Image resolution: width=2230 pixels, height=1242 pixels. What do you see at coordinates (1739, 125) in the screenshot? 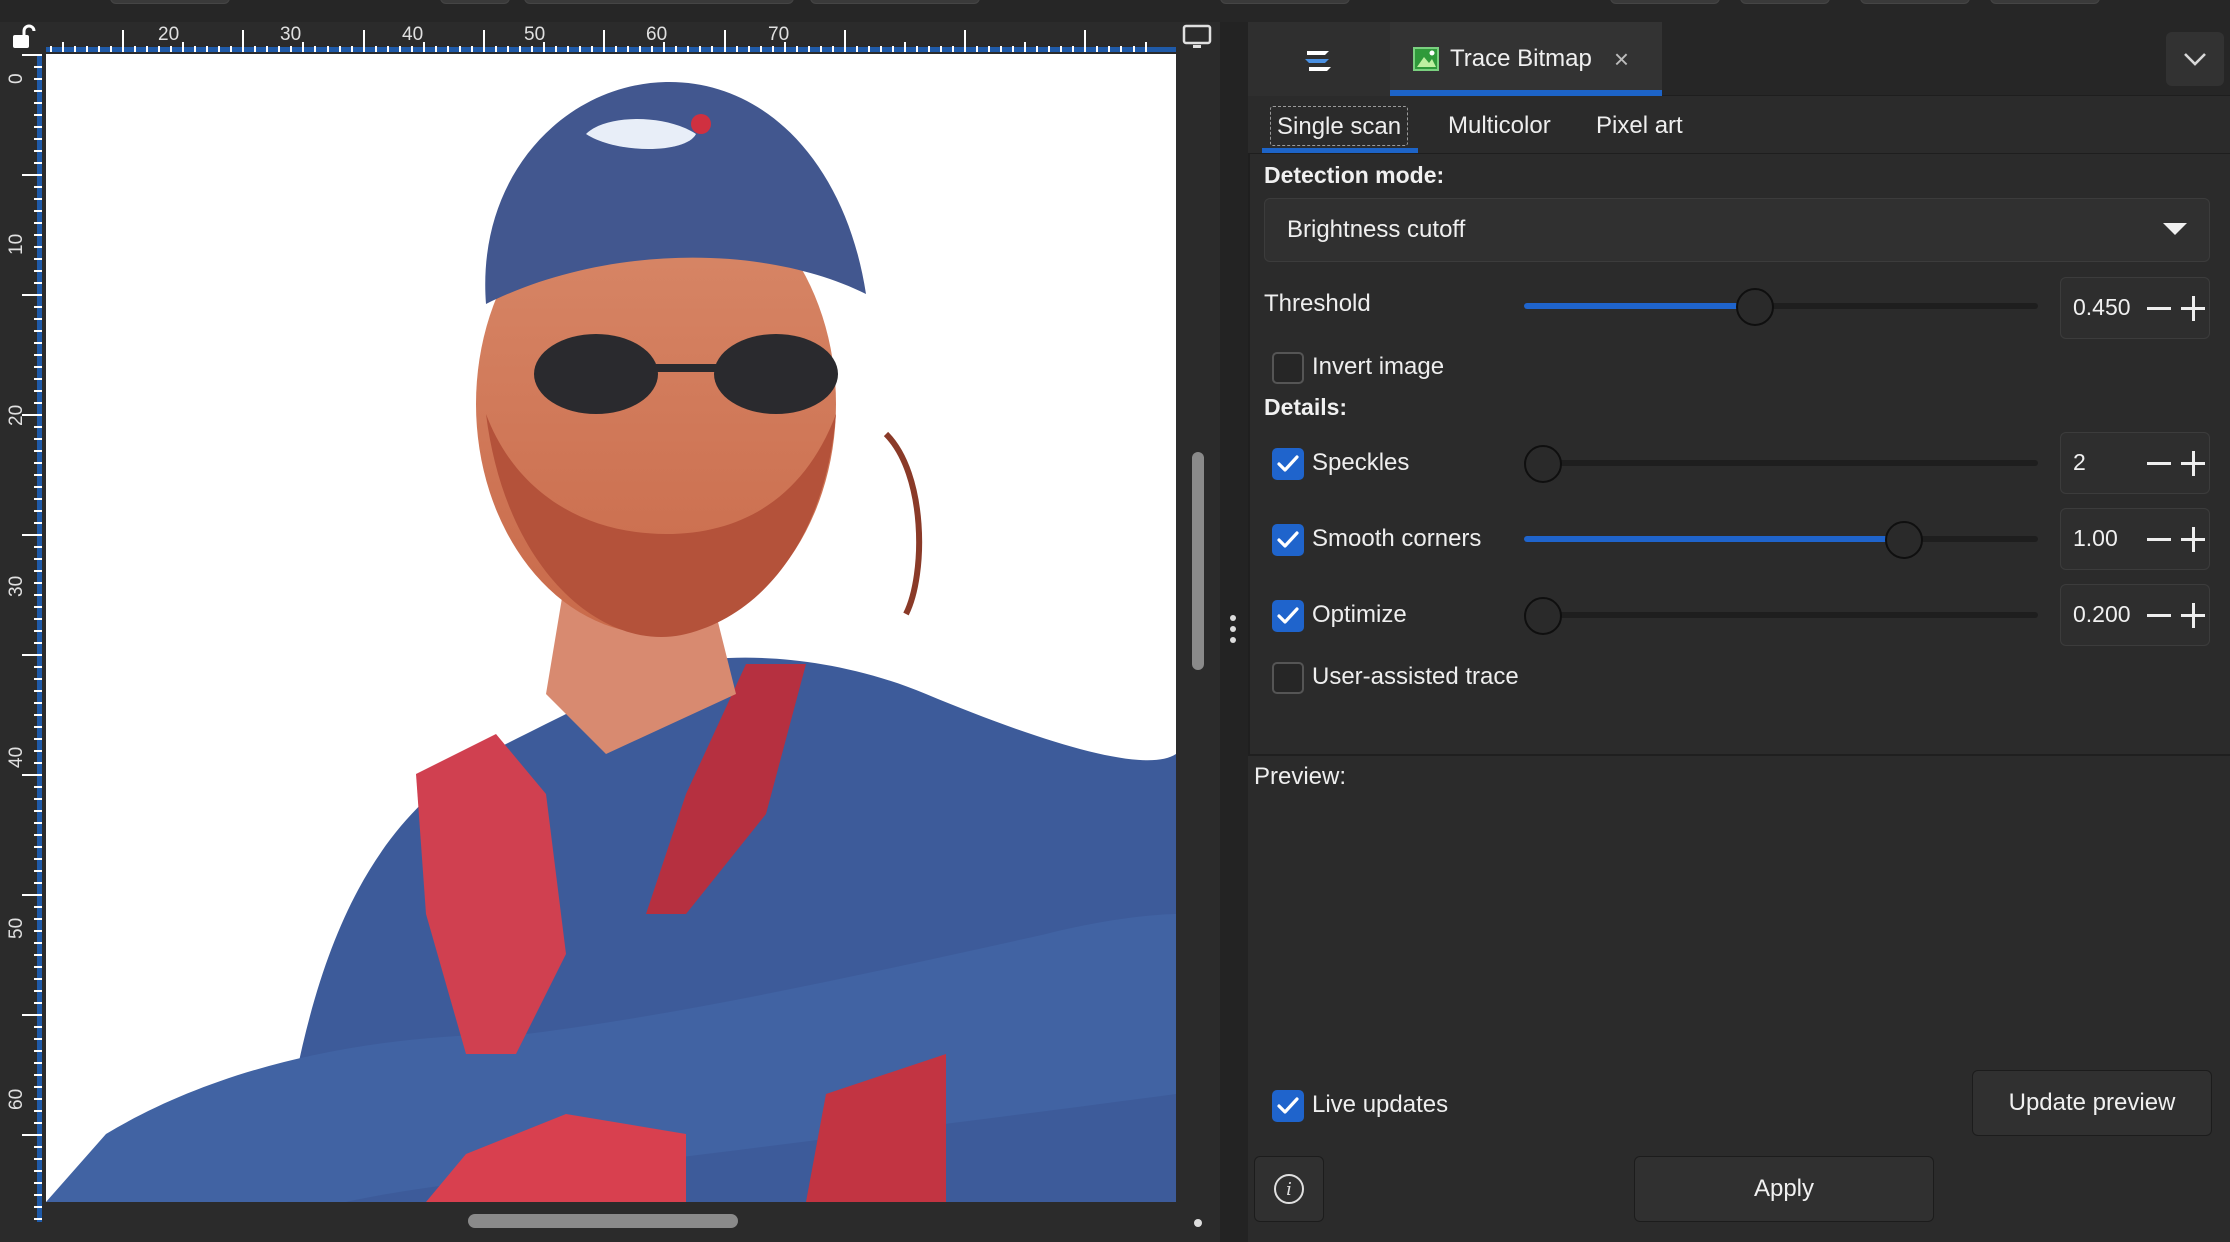
I see `trace-mode-tabs: Single scan Multicolor Pixel art` at bounding box center [1739, 125].